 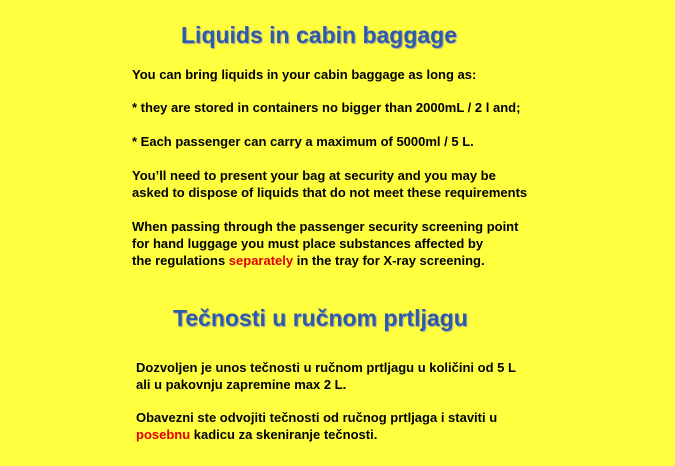 I want to click on english-title: Liquids in cabin baggage, so click(x=319, y=35).